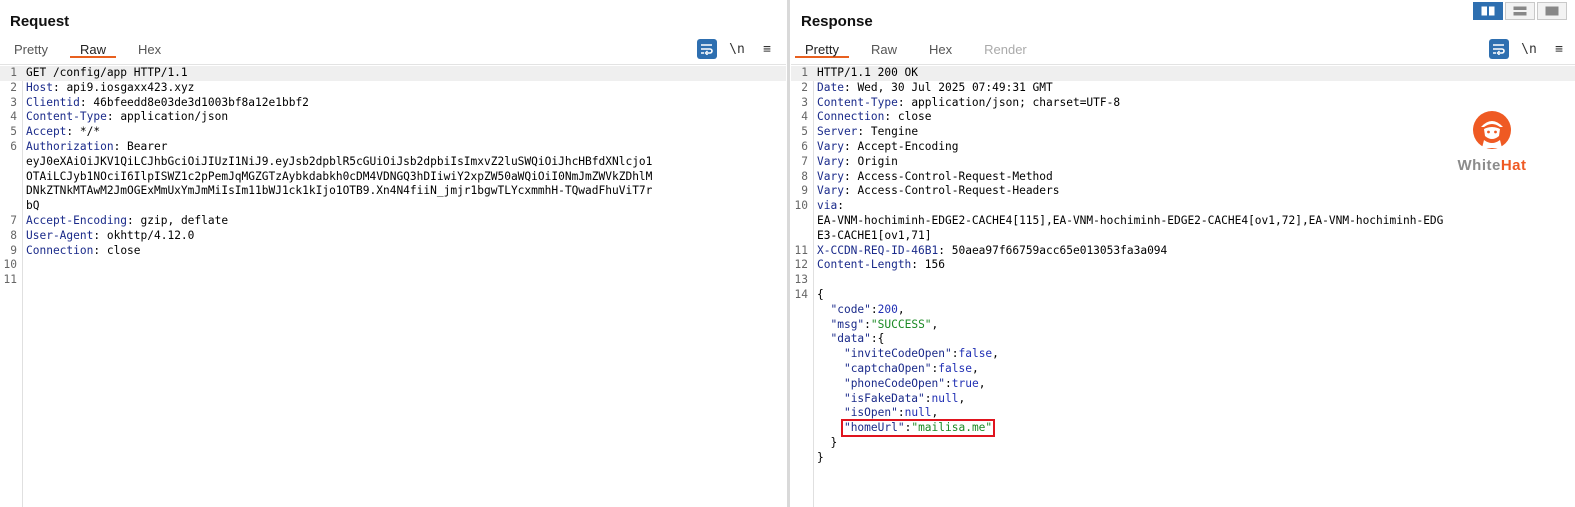 Image resolution: width=1575 pixels, height=507 pixels. Describe the element at coordinates (801, 294) in the screenshot. I see `line-number: 14` at that location.